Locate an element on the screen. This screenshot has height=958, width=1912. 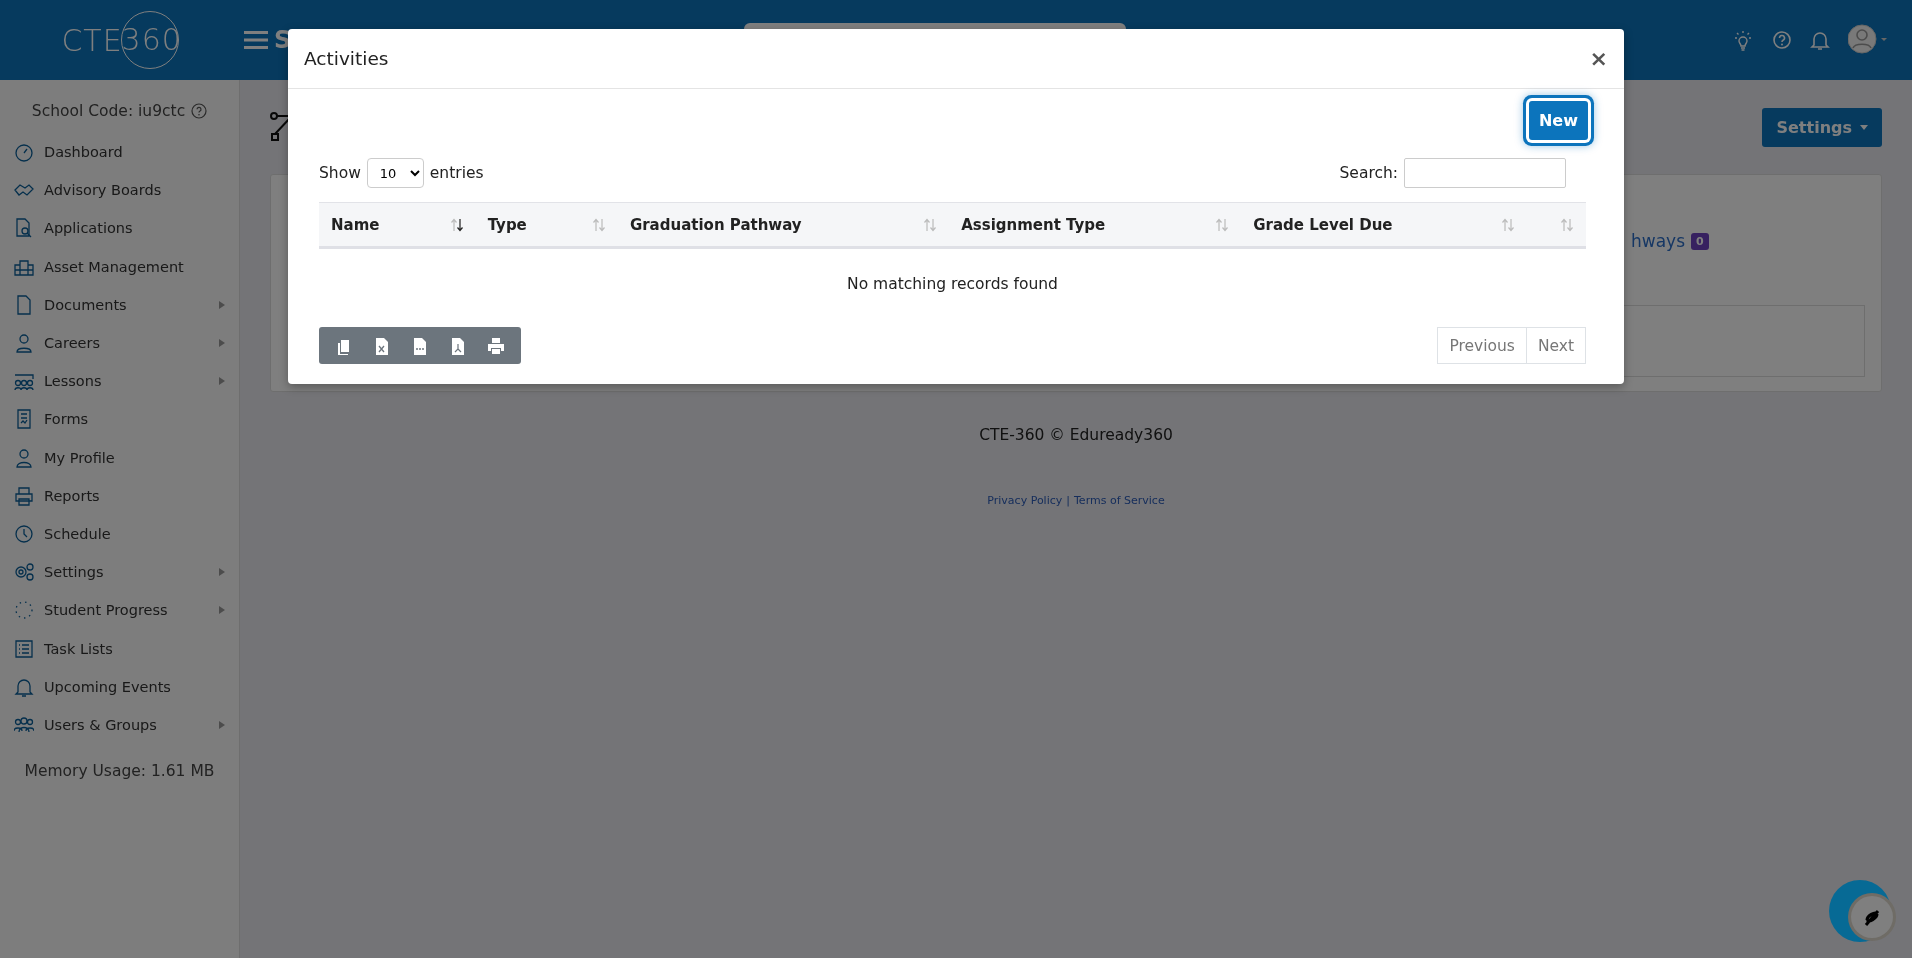
person-icon is located at coordinates (24, 343).